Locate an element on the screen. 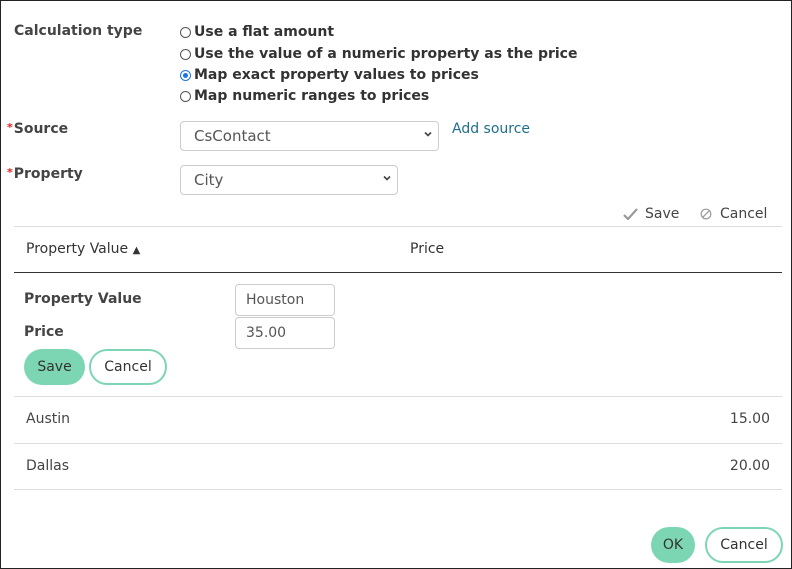 This screenshot has width=792, height=569. radio-map-numeric-ranges: Map numeric ranges to prices is located at coordinates (304, 96).